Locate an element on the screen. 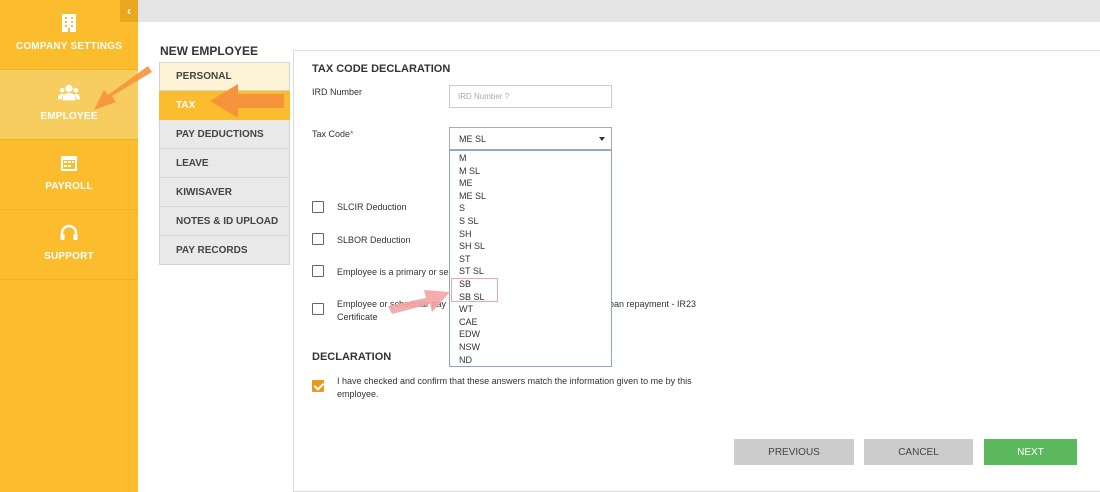  required-mark: * is located at coordinates (352, 134).